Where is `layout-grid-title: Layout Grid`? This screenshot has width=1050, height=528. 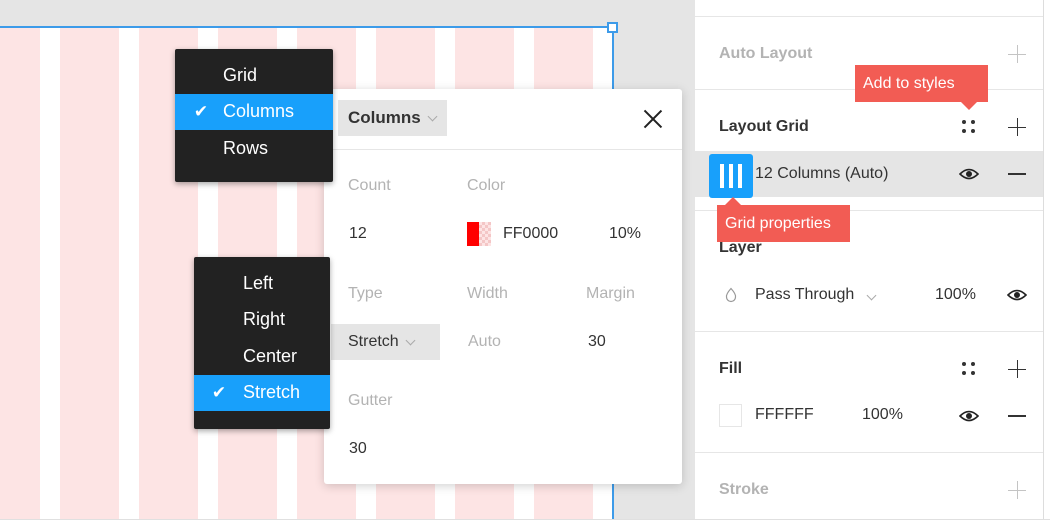
layout-grid-title: Layout Grid is located at coordinates (764, 126).